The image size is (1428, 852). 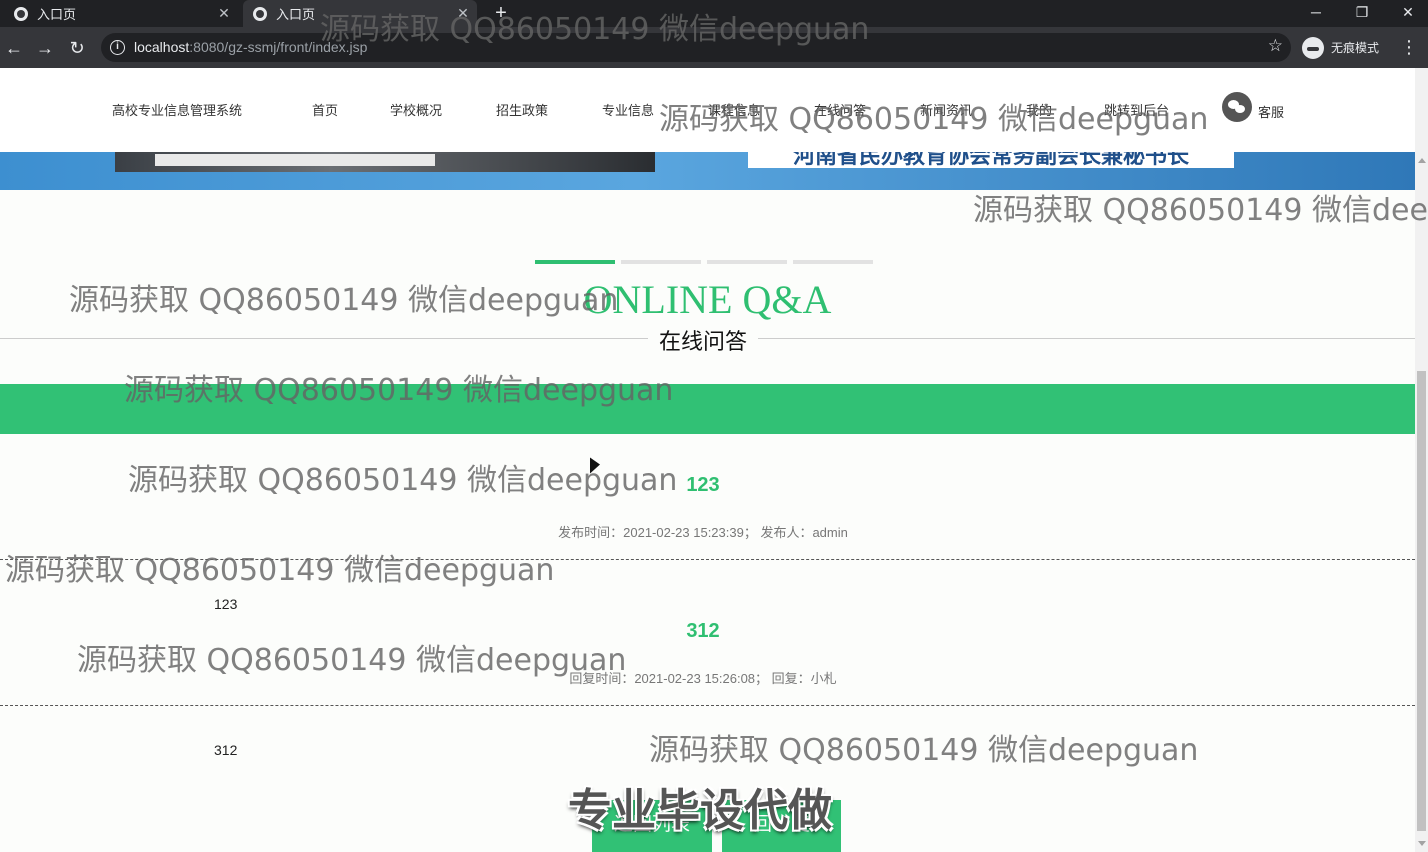 What do you see at coordinates (703, 340) in the screenshot?
I see `section-title-cn: 在线问答` at bounding box center [703, 340].